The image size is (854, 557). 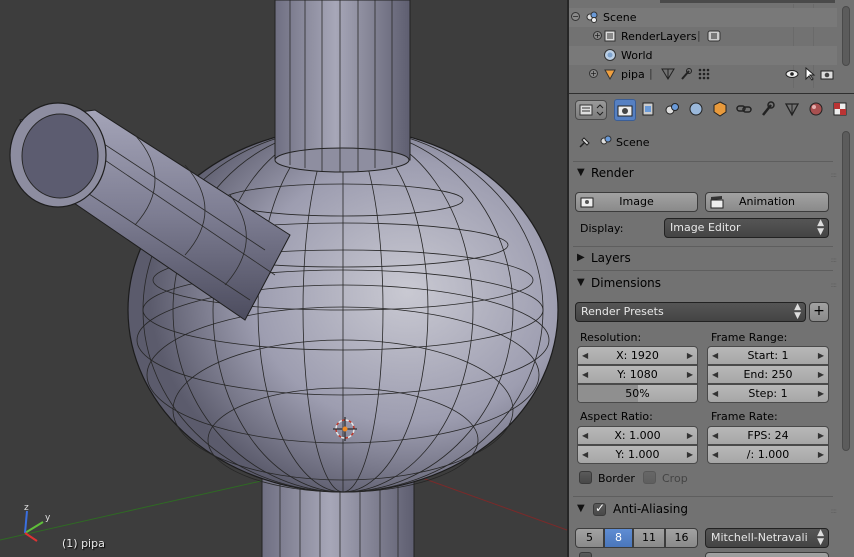 What do you see at coordinates (611, 258) in the screenshot?
I see `panel-title: Layers` at bounding box center [611, 258].